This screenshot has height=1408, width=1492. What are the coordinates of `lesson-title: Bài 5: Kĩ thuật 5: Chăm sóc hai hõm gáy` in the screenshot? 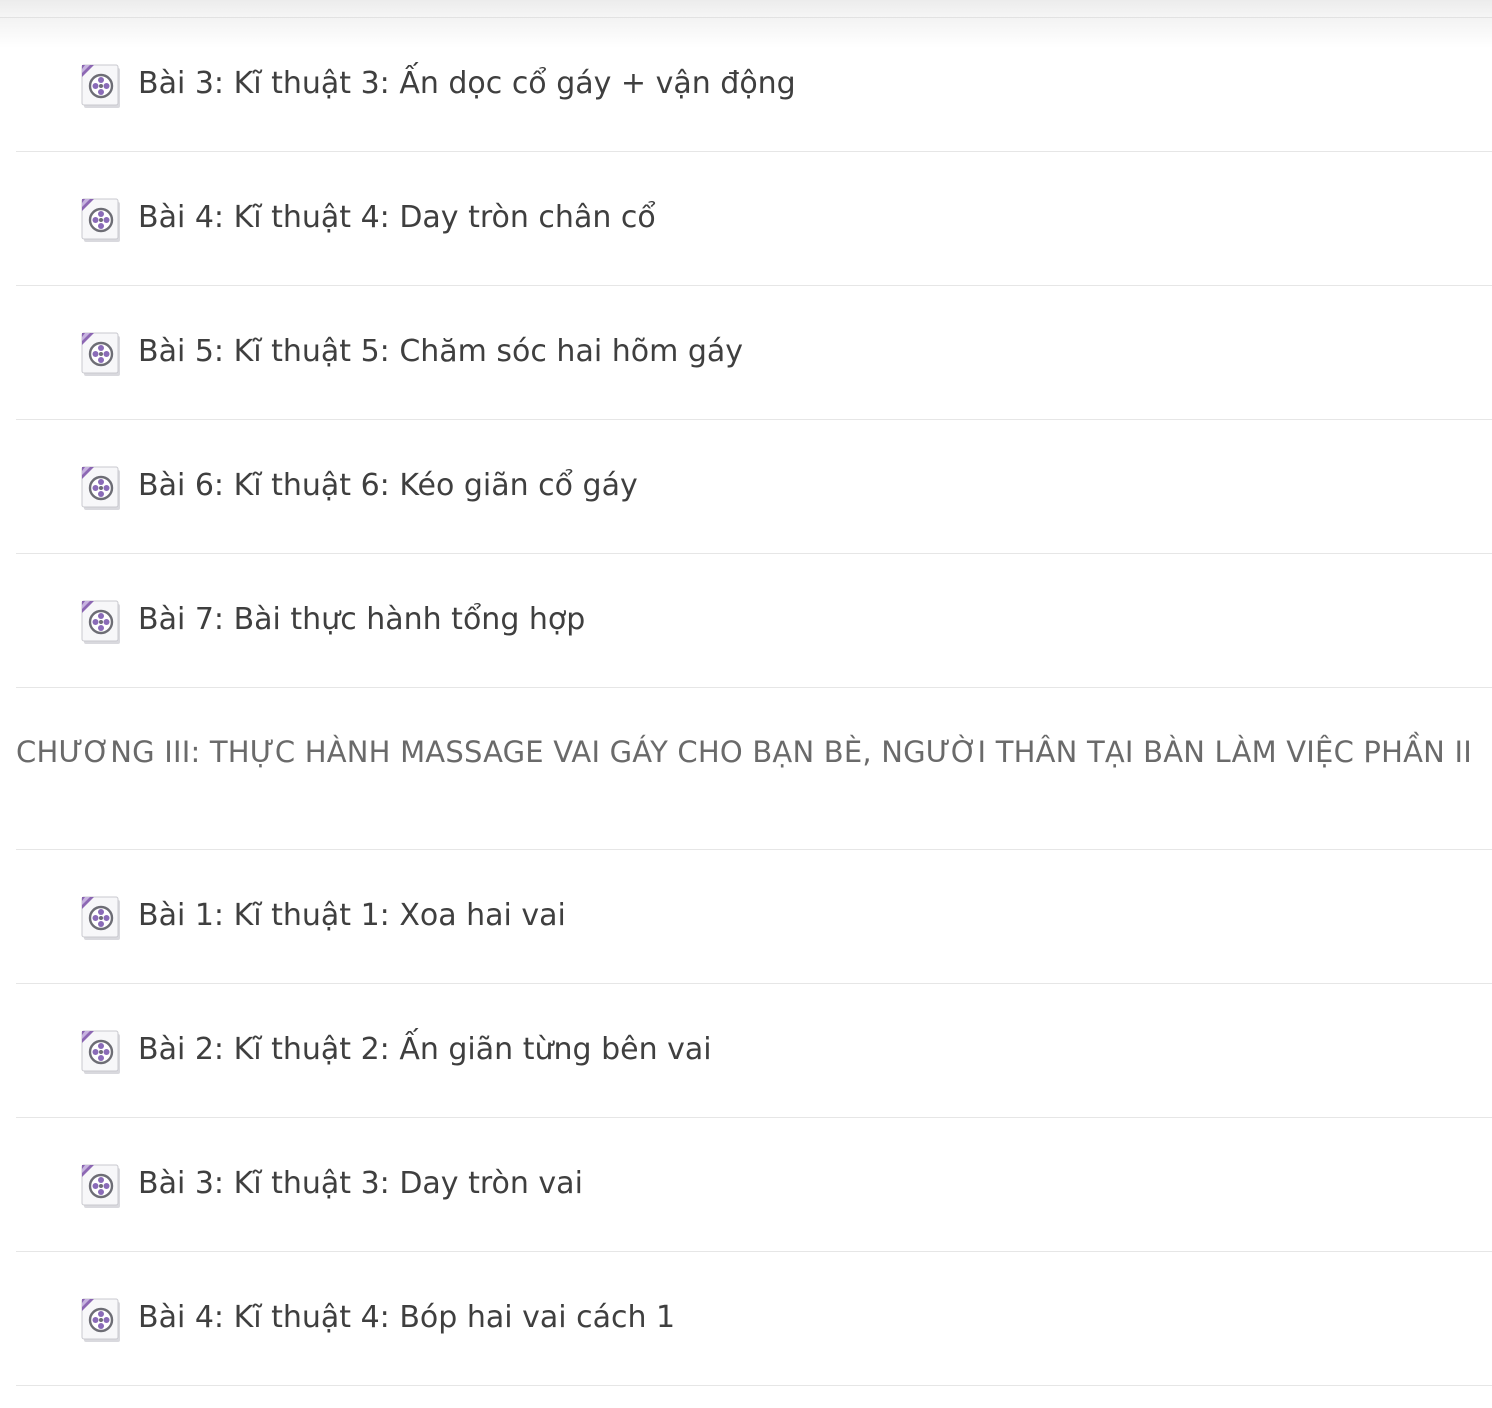 It's located at (440, 352).